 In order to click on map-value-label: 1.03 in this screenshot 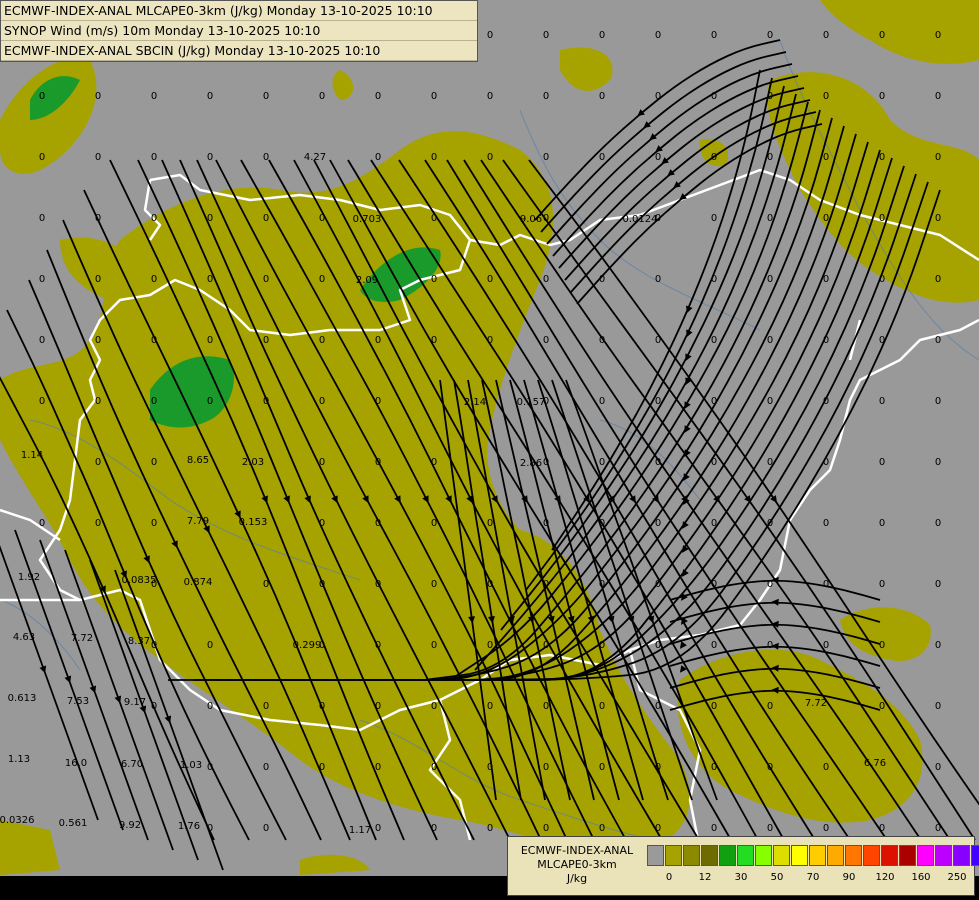, I will do `click(191, 765)`.